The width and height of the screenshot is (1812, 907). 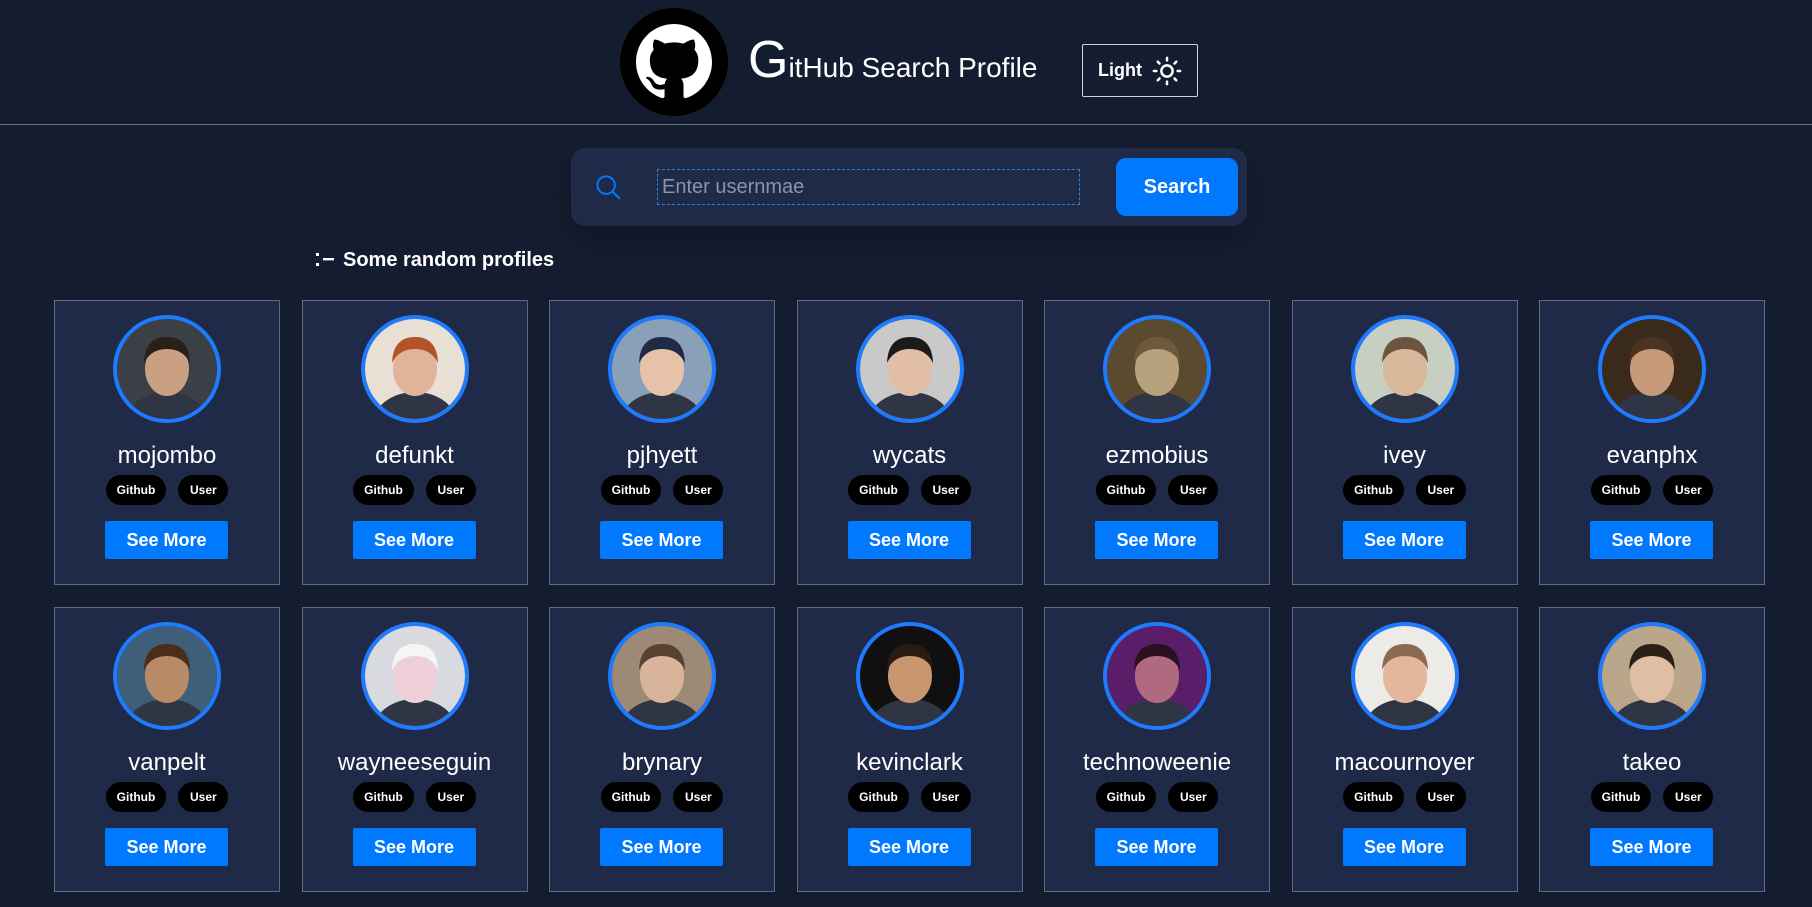 I want to click on search-button: Search, so click(x=1177, y=187).